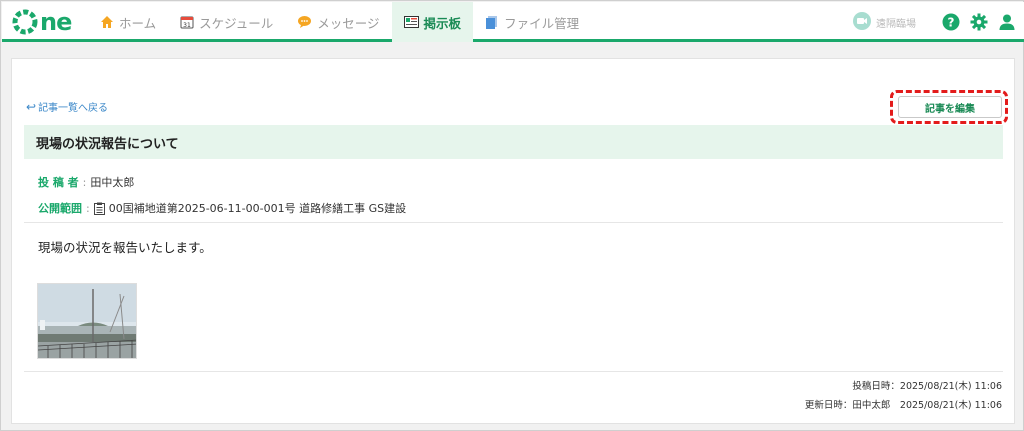  Describe the element at coordinates (862, 22) in the screenshot. I see `video-camera-icon` at that location.